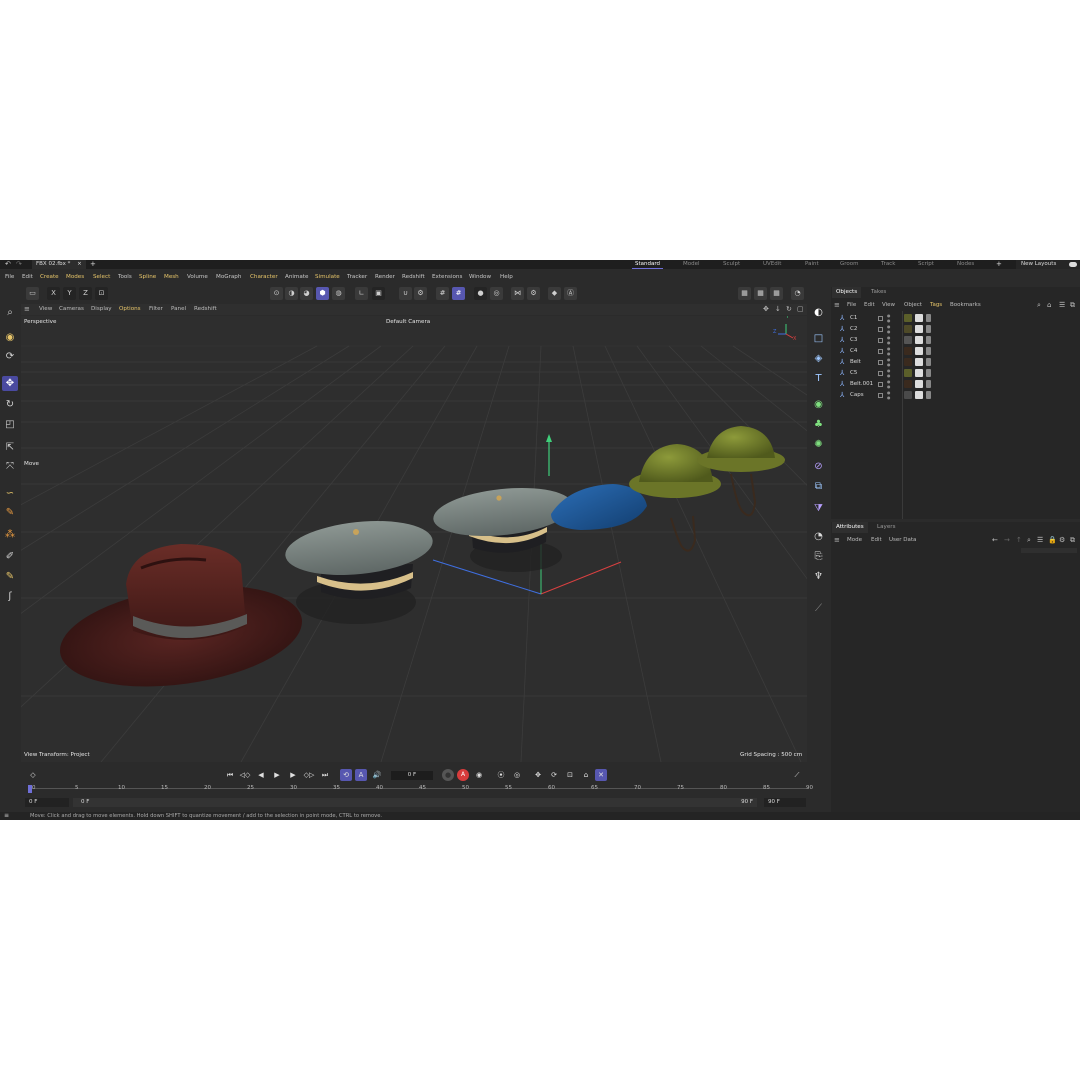  Describe the element at coordinates (1040, 540) in the screenshot. I see `attributes-filter-icon: ☰` at that location.